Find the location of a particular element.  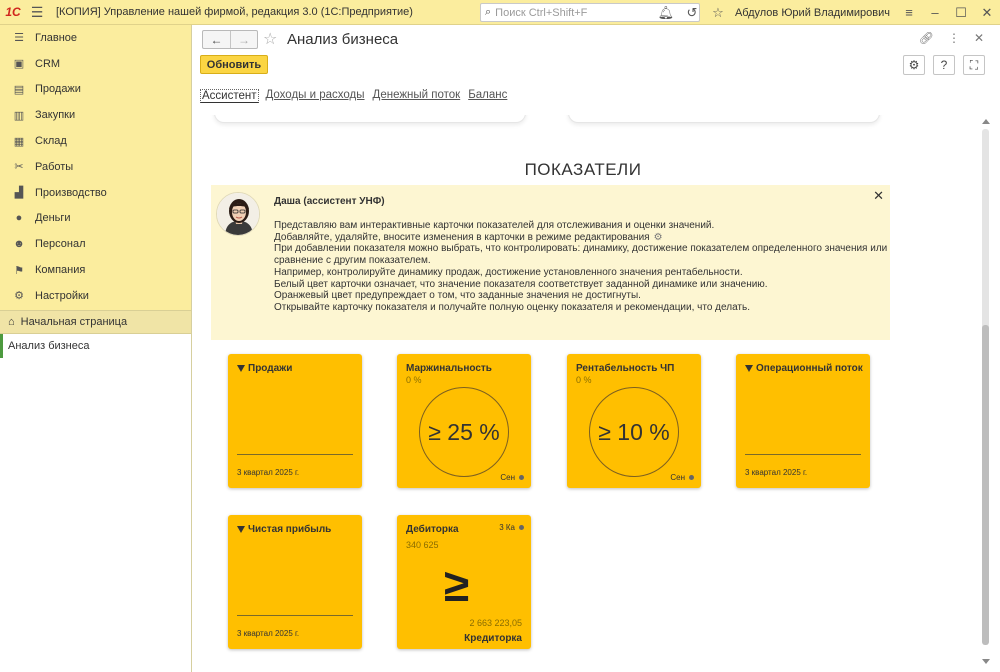

sidebar-item-crm: ▣ CRM is located at coordinates (95, 64).